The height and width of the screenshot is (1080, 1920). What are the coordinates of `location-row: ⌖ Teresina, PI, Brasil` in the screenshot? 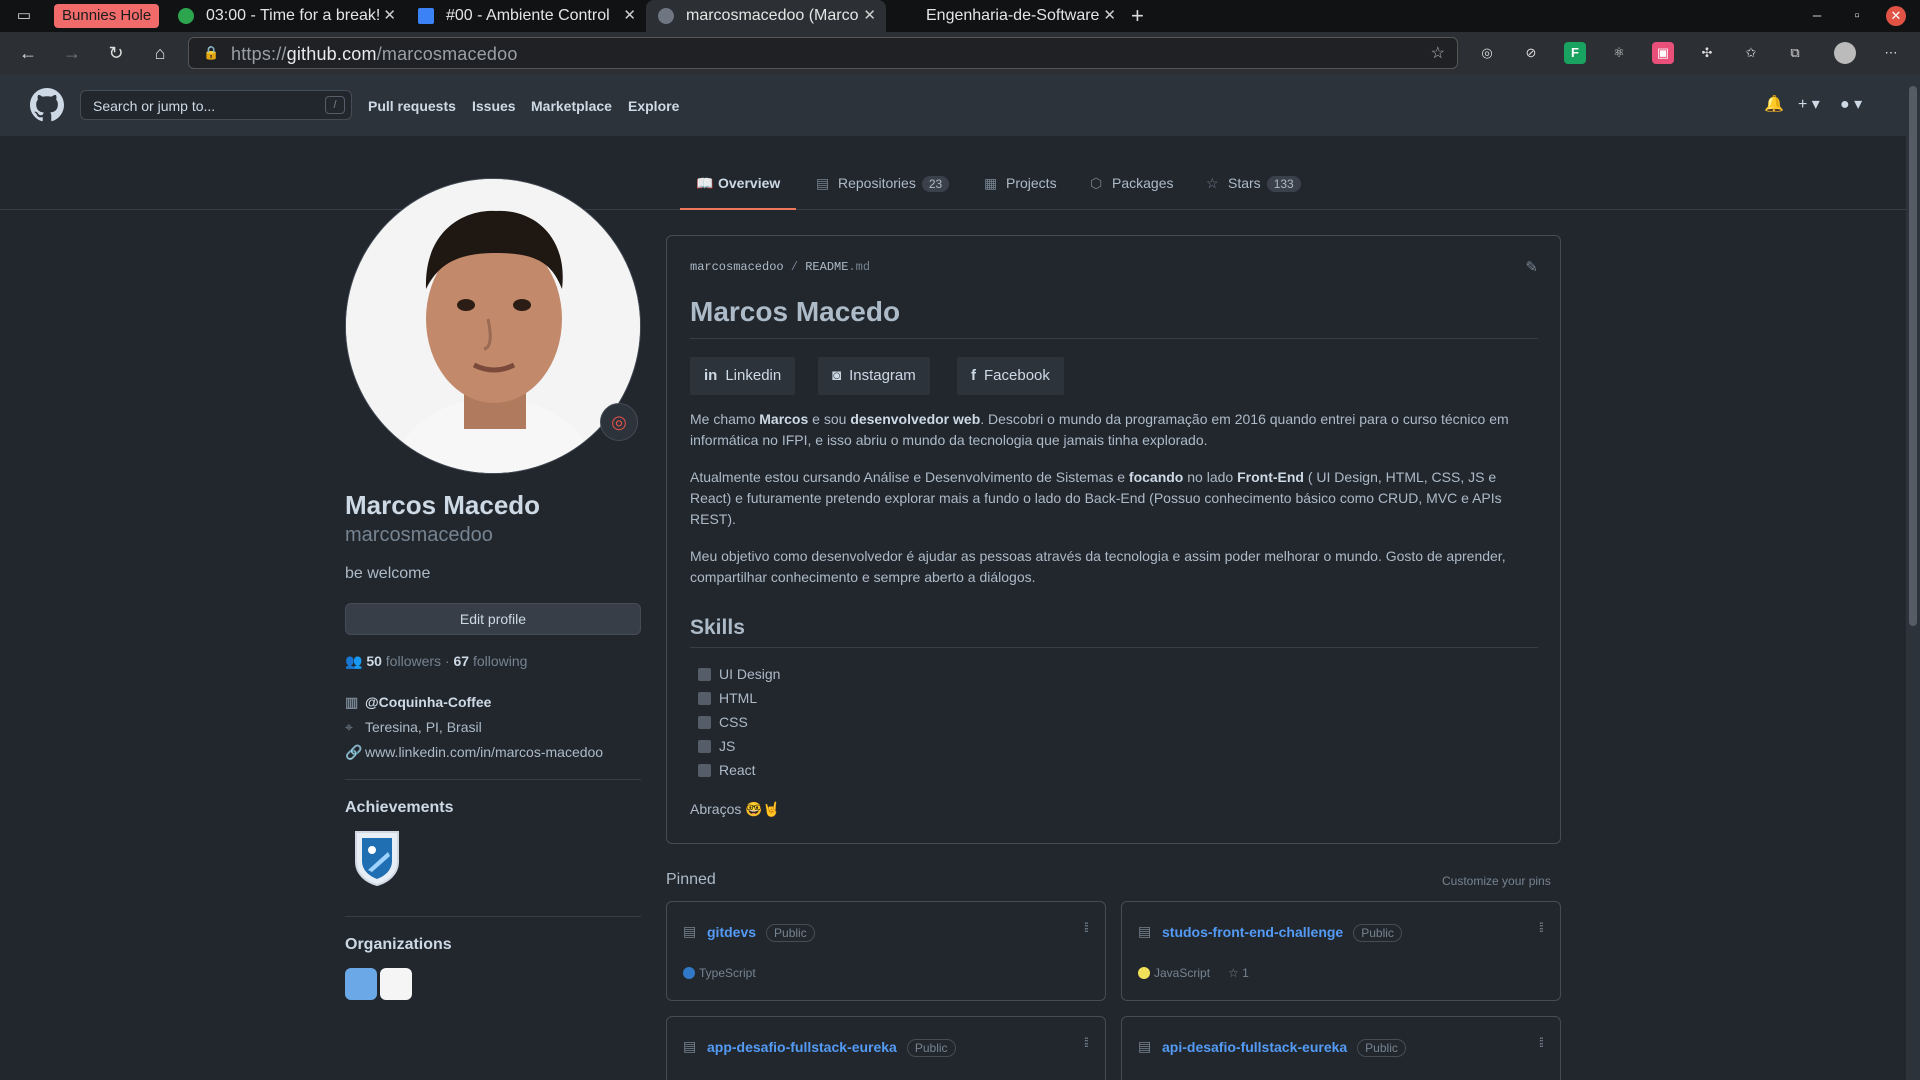 It's located at (413, 727).